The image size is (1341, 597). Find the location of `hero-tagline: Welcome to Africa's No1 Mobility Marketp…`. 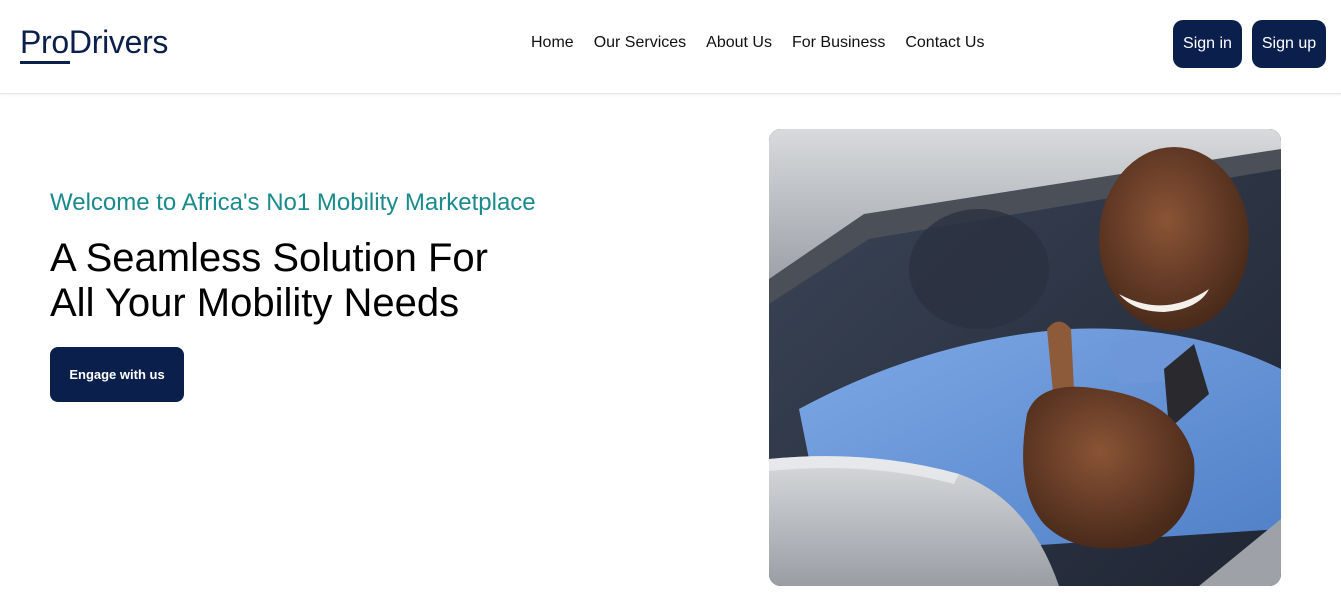

hero-tagline: Welcome to Africa's No1 Mobility Marketp… is located at coordinates (293, 202).